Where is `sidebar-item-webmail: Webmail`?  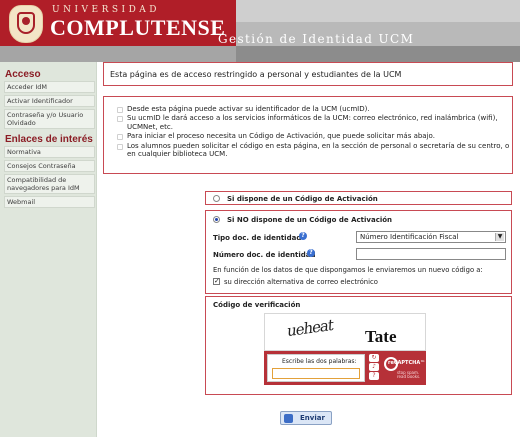 sidebar-item-webmail: Webmail is located at coordinates (49, 202).